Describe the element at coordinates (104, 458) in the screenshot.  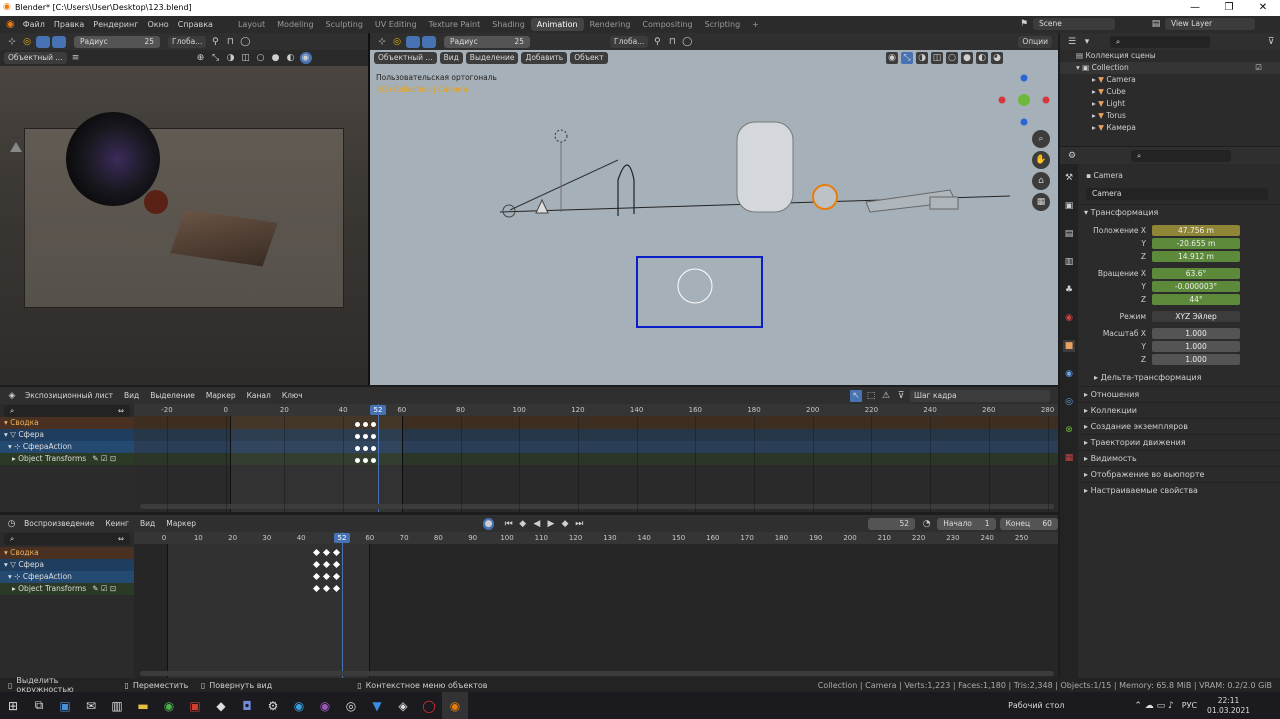
I see `channel-flags-icon: ✎ ☑ ⊡` at that location.